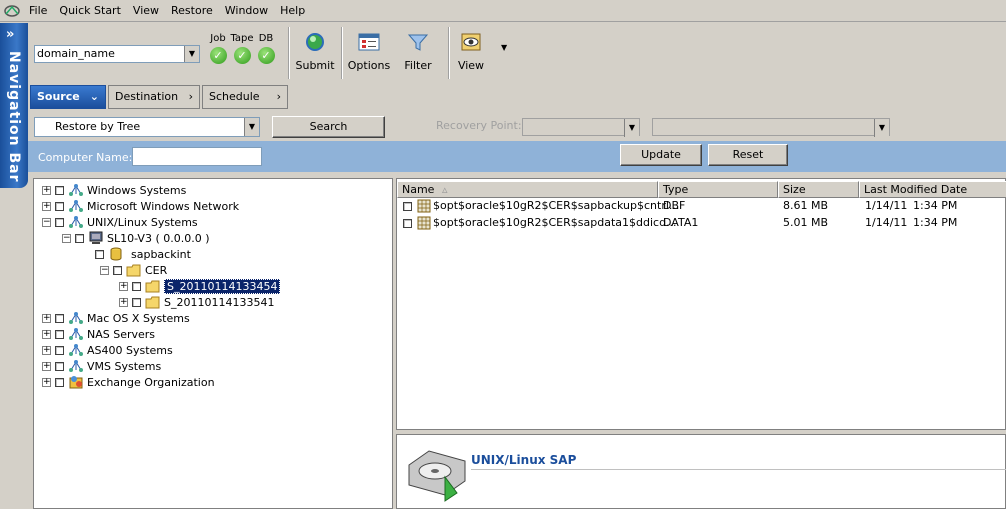  Describe the element at coordinates (143, 254) in the screenshot. I see `tree-node-sapbackint: sapbackint` at that location.